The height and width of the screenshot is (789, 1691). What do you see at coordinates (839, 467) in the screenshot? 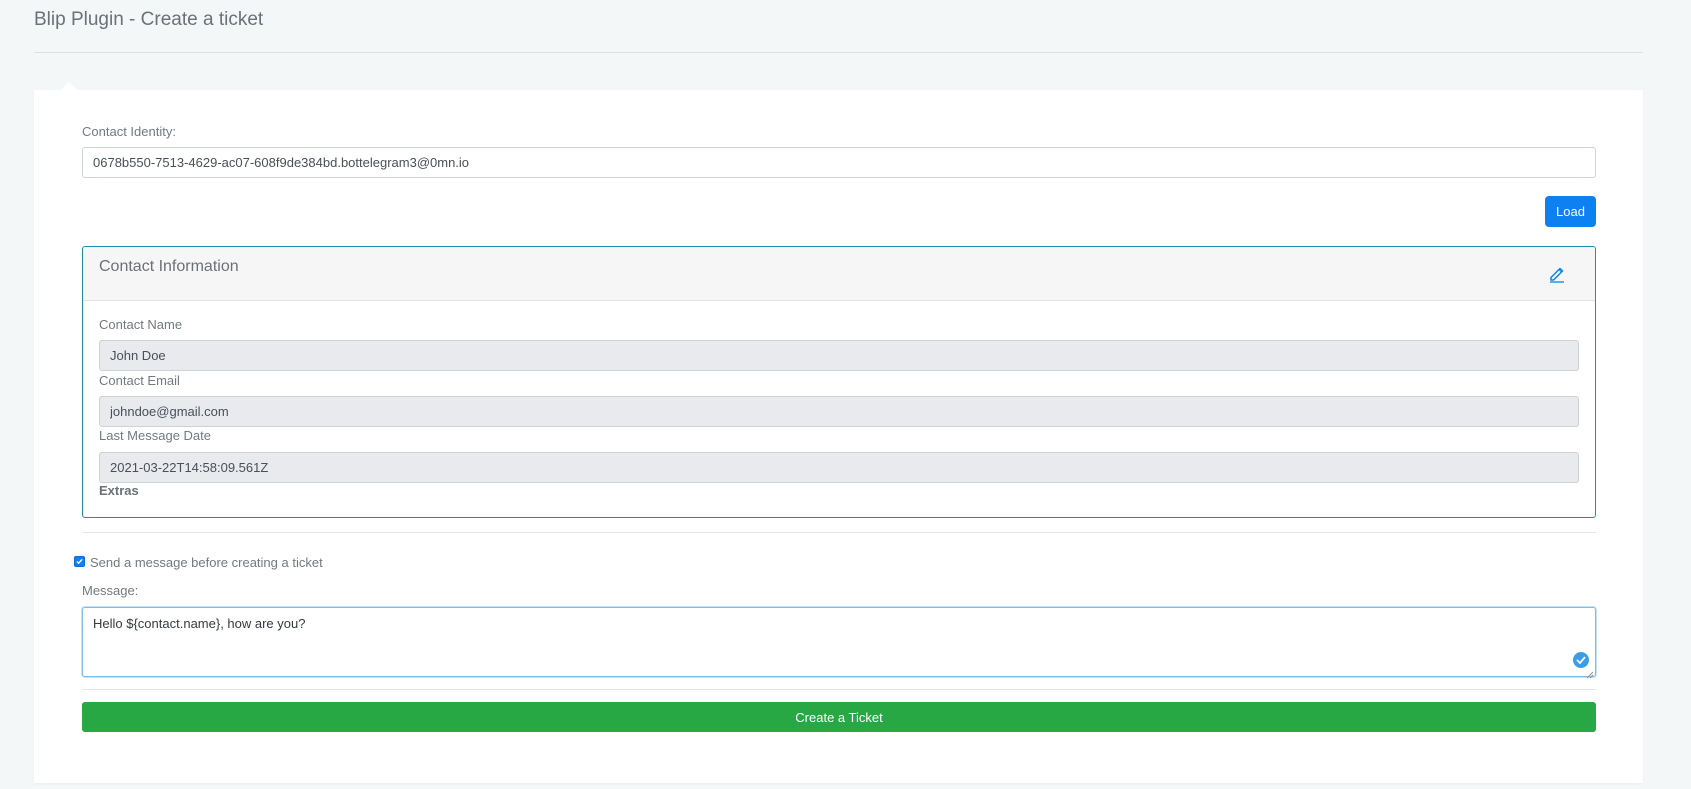
I see `last-message-date-field` at bounding box center [839, 467].